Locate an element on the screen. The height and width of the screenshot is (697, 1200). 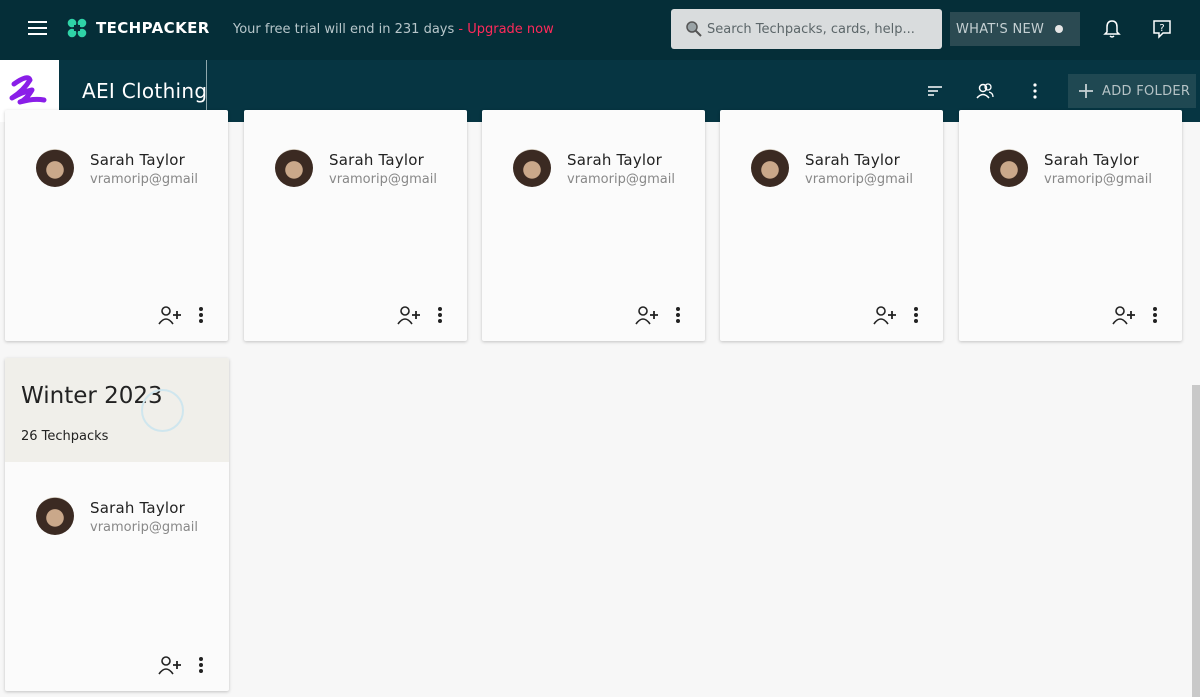
whats-new-button: WHAT'S NEW is located at coordinates (1015, 29).